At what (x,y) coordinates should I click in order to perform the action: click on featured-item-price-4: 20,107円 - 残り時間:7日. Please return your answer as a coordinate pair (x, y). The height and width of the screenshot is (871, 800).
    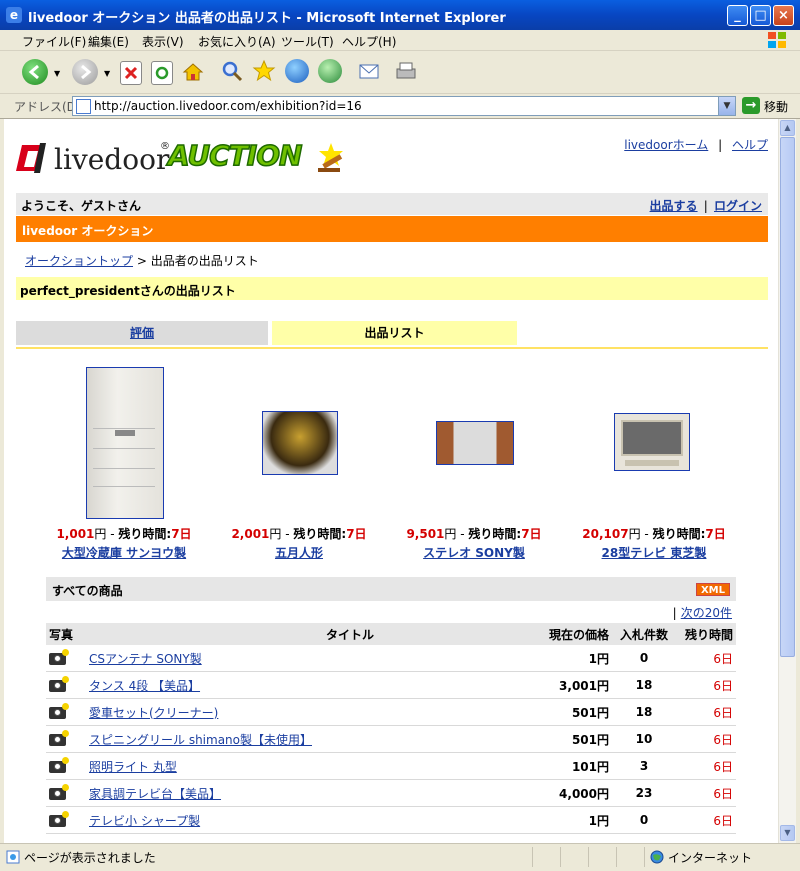
    Looking at the image, I should click on (654, 533).